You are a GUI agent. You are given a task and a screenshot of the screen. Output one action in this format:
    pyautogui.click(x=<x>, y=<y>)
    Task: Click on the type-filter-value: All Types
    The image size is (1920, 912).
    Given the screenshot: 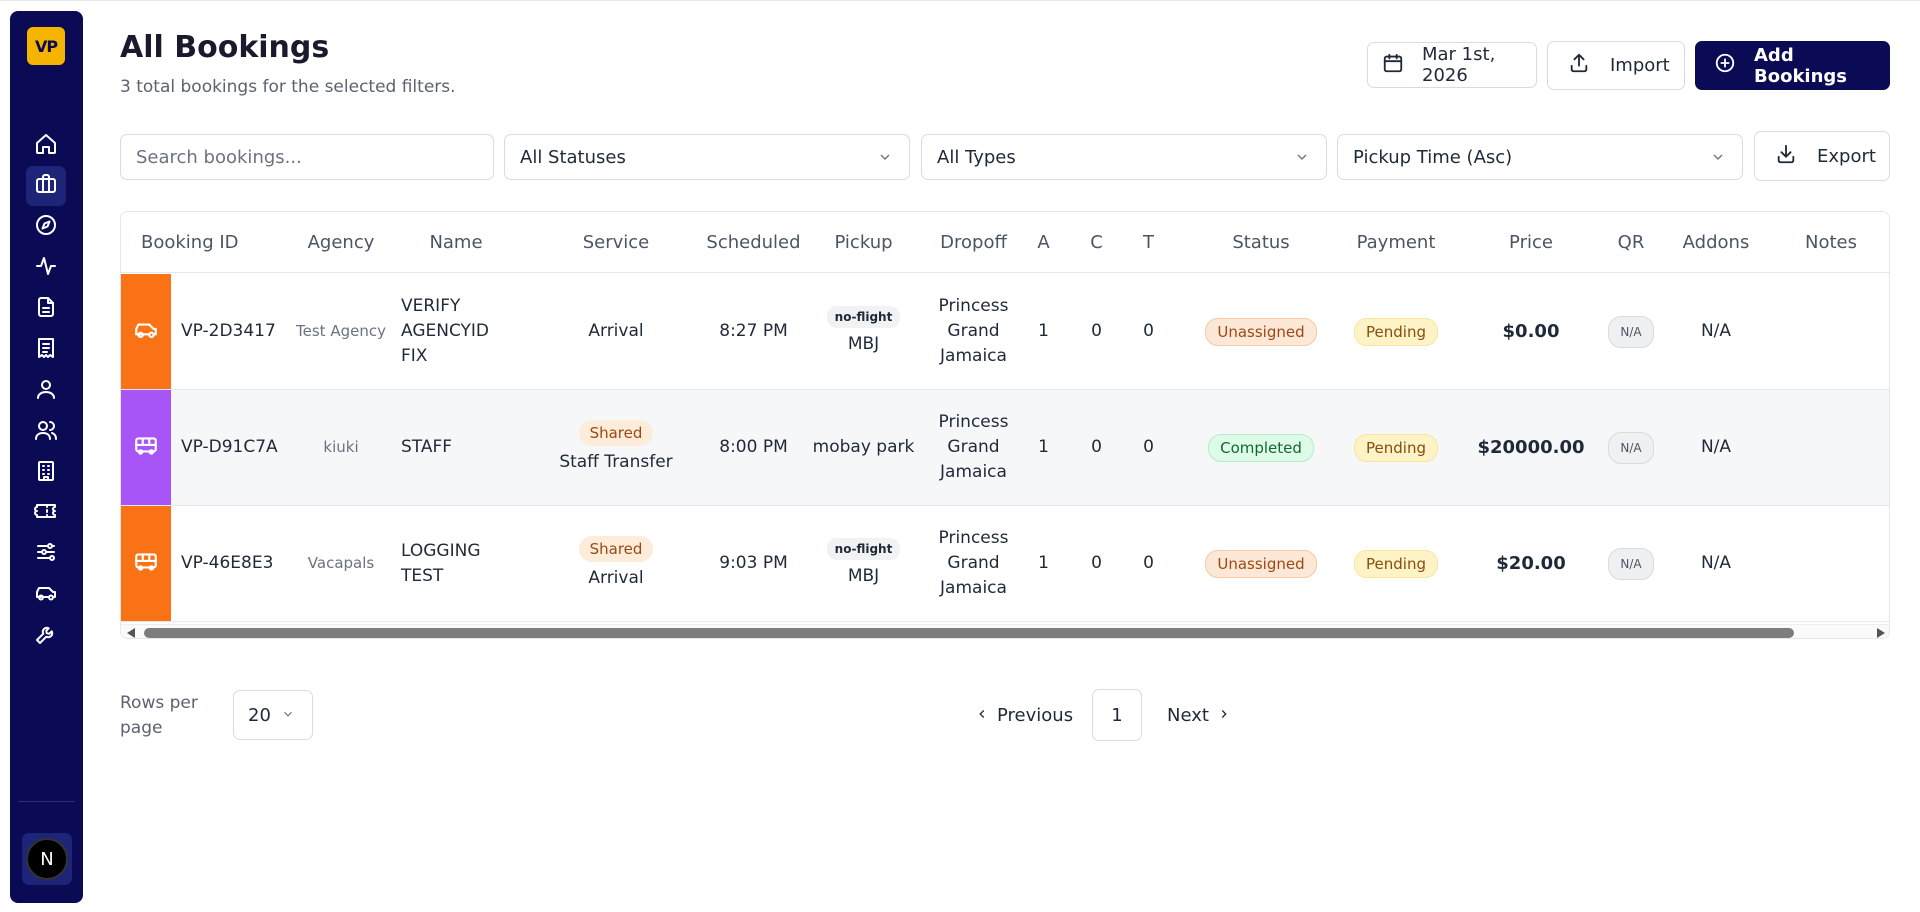 What is the action you would take?
    pyautogui.click(x=976, y=157)
    